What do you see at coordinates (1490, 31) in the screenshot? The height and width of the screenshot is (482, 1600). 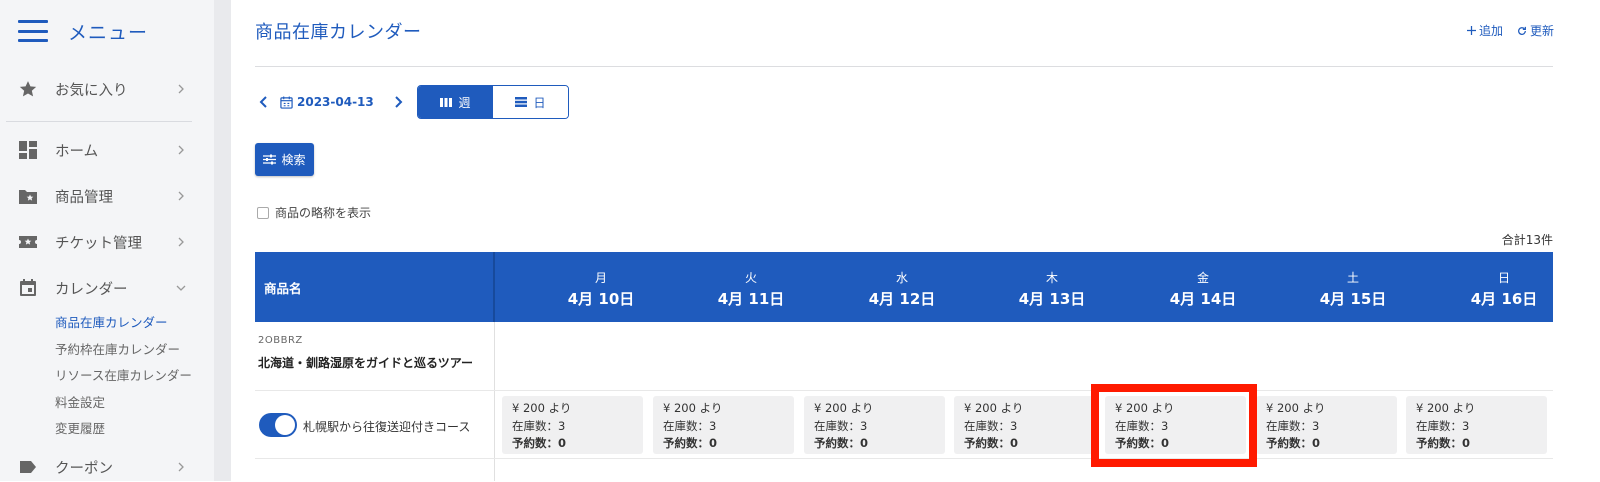 I see `add-label: 追加` at bounding box center [1490, 31].